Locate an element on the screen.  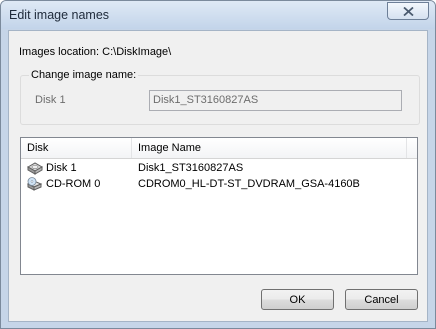
hard-disk-icon is located at coordinates (34, 168).